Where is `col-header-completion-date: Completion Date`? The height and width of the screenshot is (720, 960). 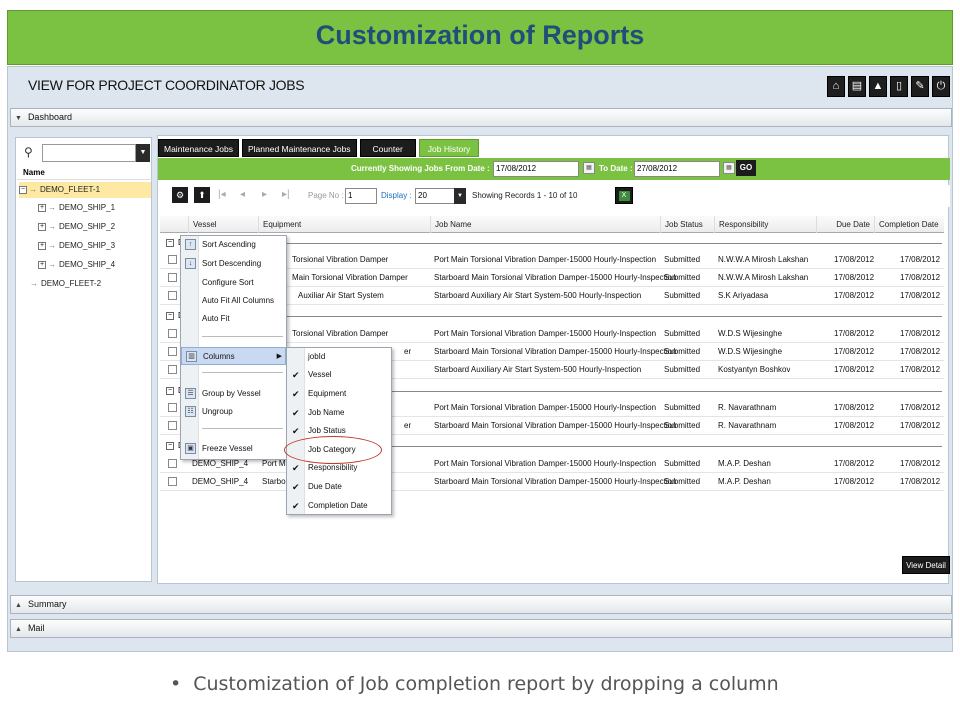 col-header-completion-date: Completion Date is located at coordinates (909, 224).